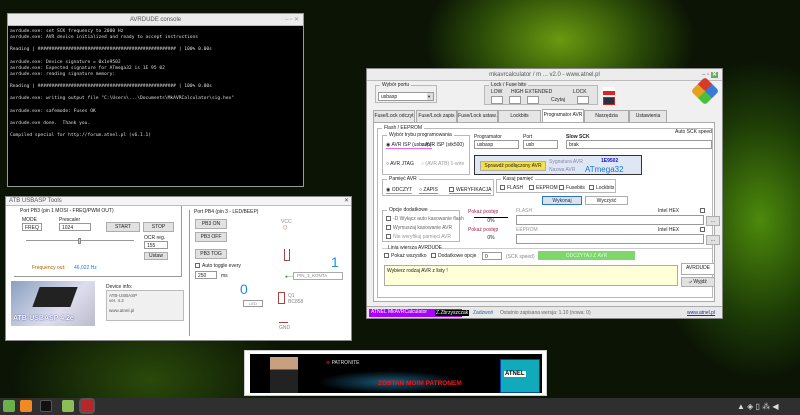 The width and height of the screenshot is (800, 415). What do you see at coordinates (206, 275) in the screenshot?
I see `auto-interval-input: 250` at bounding box center [206, 275].